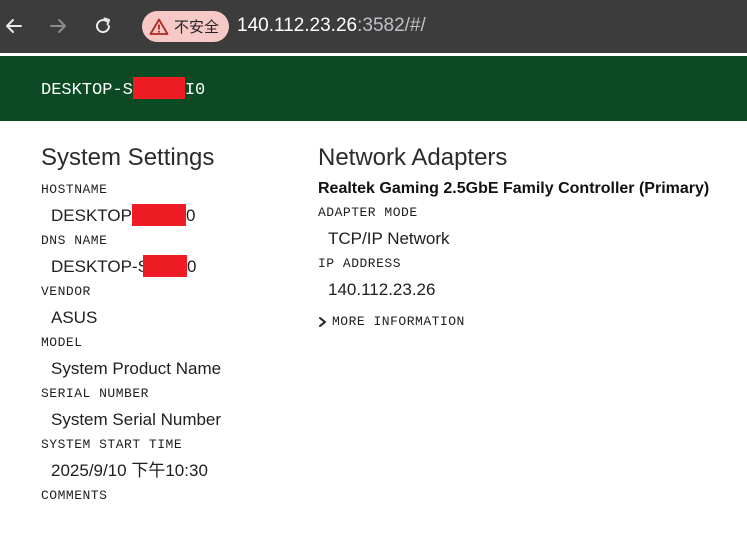  What do you see at coordinates (391, 25) in the screenshot?
I see `url-path: :3582/#/` at bounding box center [391, 25].